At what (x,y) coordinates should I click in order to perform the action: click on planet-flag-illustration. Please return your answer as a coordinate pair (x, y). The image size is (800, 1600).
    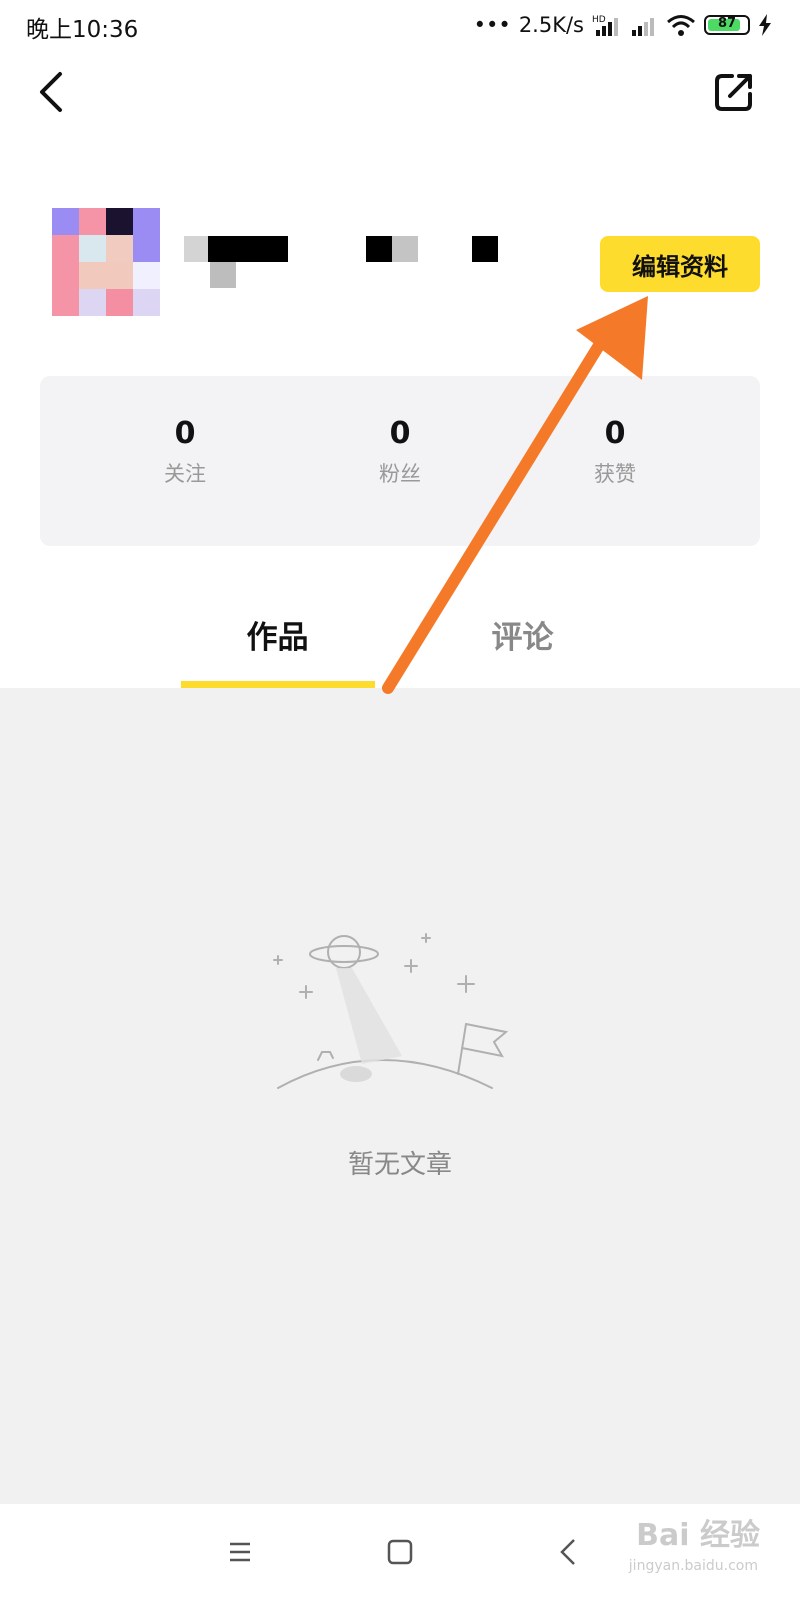
    Looking at the image, I should click on (391, 1011).